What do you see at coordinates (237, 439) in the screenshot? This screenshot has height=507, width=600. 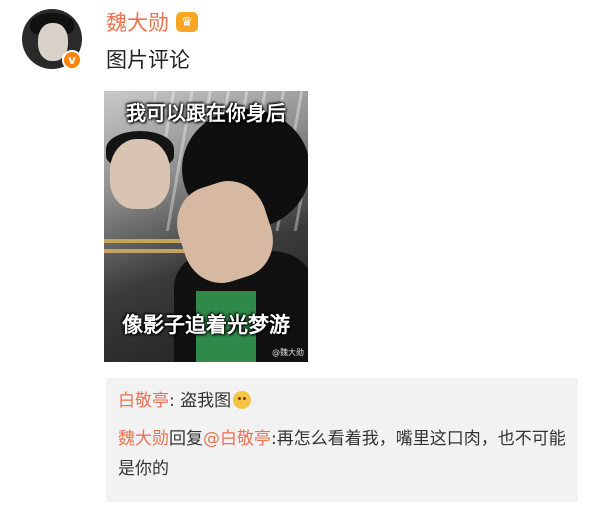 I see `reply-mention-link: @白敬亭` at bounding box center [237, 439].